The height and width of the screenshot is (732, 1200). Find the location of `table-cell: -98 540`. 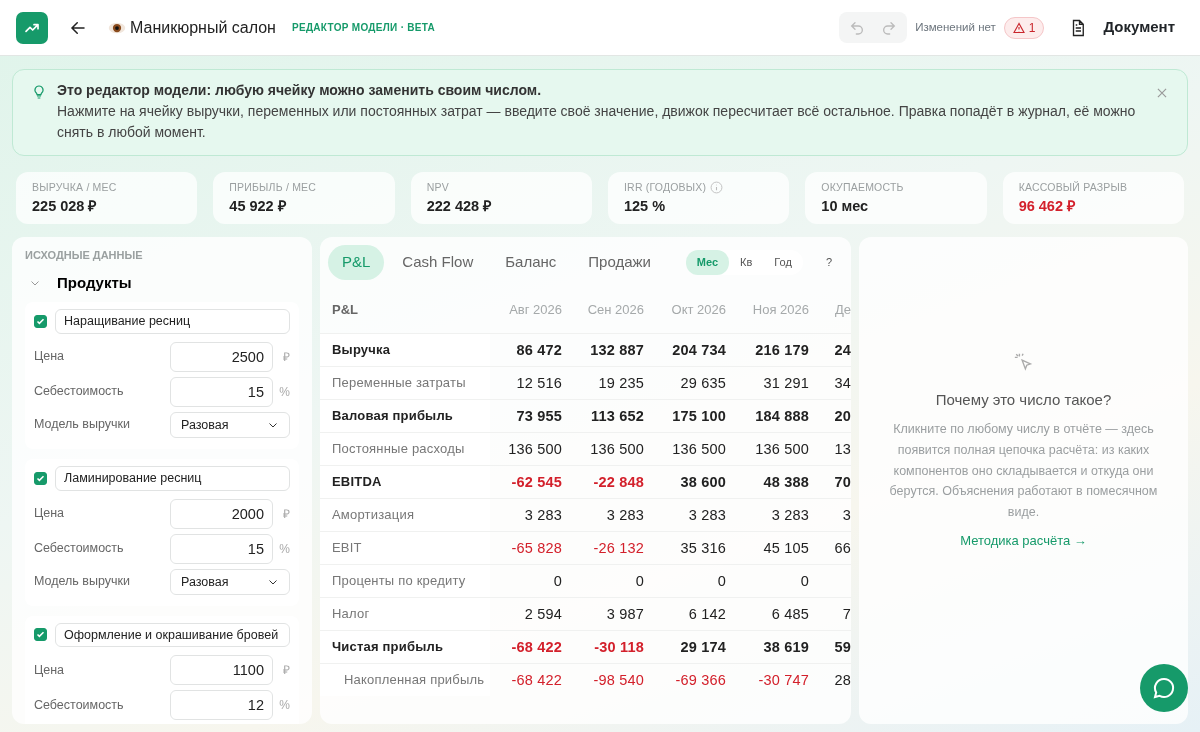

table-cell: -98 540 is located at coordinates (618, 680).